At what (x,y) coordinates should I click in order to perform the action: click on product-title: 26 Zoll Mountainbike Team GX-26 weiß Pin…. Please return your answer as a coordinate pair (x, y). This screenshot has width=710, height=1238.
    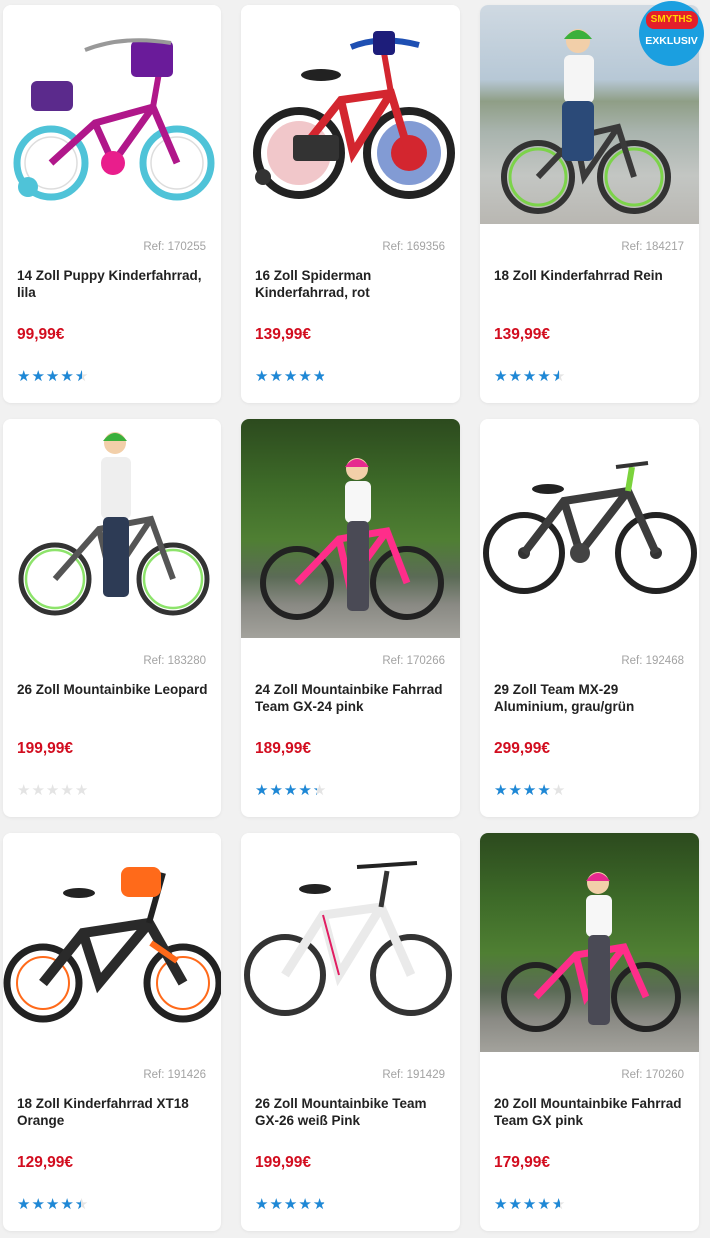
    Looking at the image, I should click on (352, 1112).